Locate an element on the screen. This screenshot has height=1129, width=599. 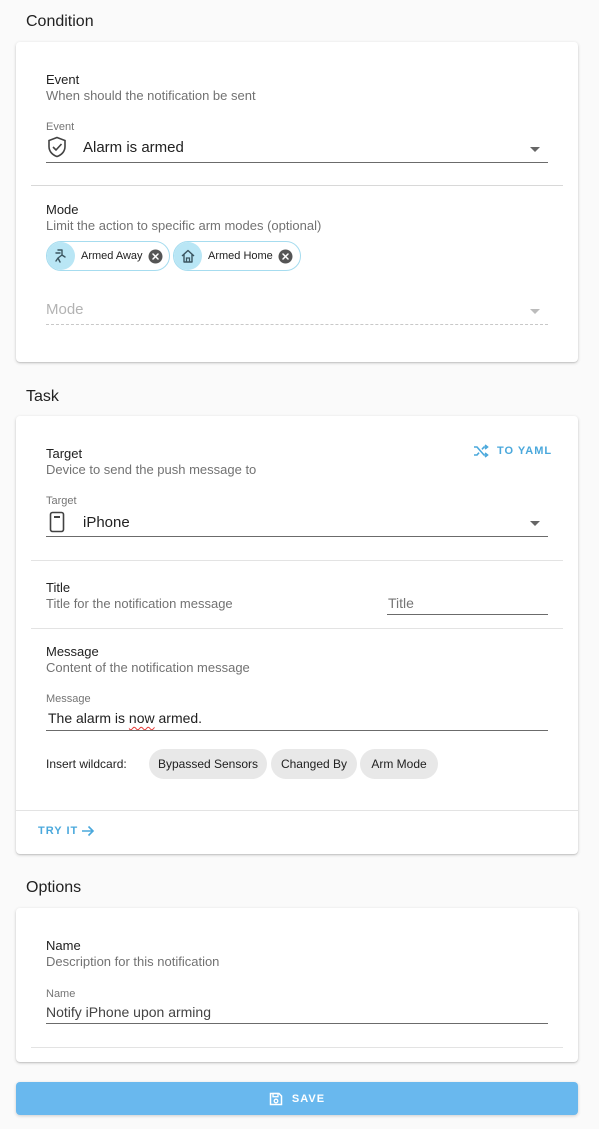
mode-chip-armed-away: Armed Away is located at coordinates (108, 256).